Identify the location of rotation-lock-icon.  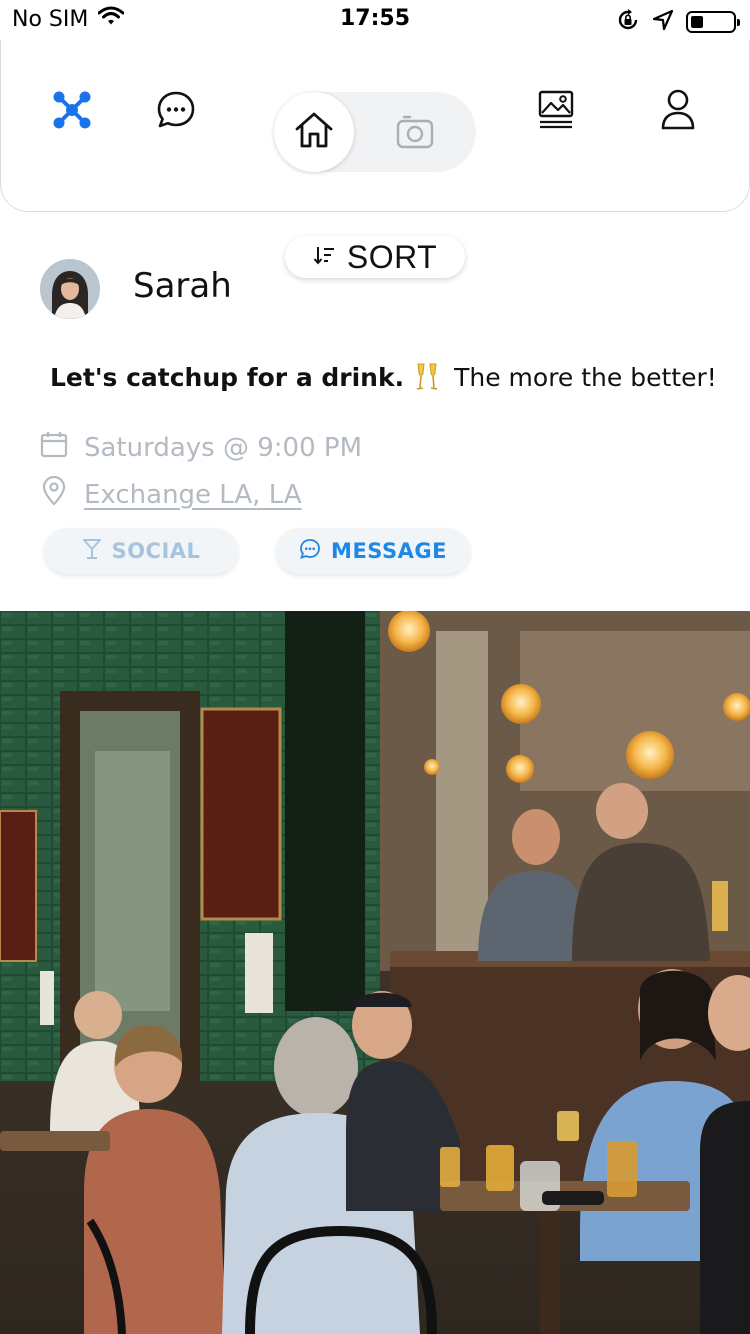
(628, 22).